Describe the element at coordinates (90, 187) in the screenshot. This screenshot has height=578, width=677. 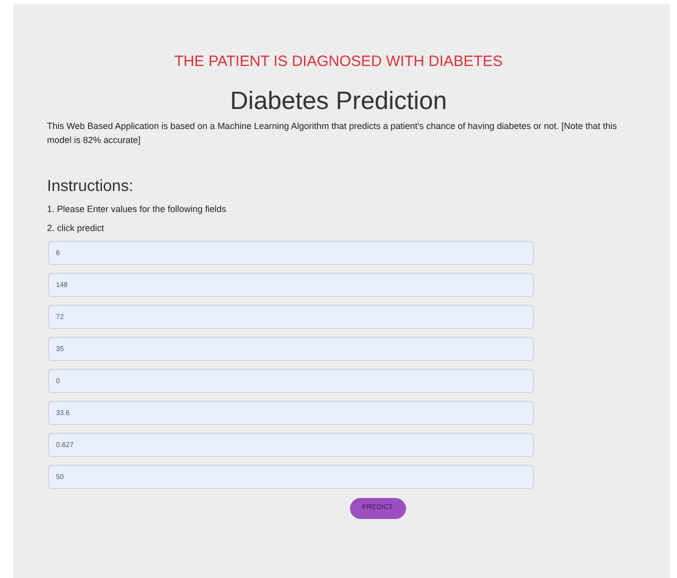
I see `instructions-heading: Instructions:` at that location.